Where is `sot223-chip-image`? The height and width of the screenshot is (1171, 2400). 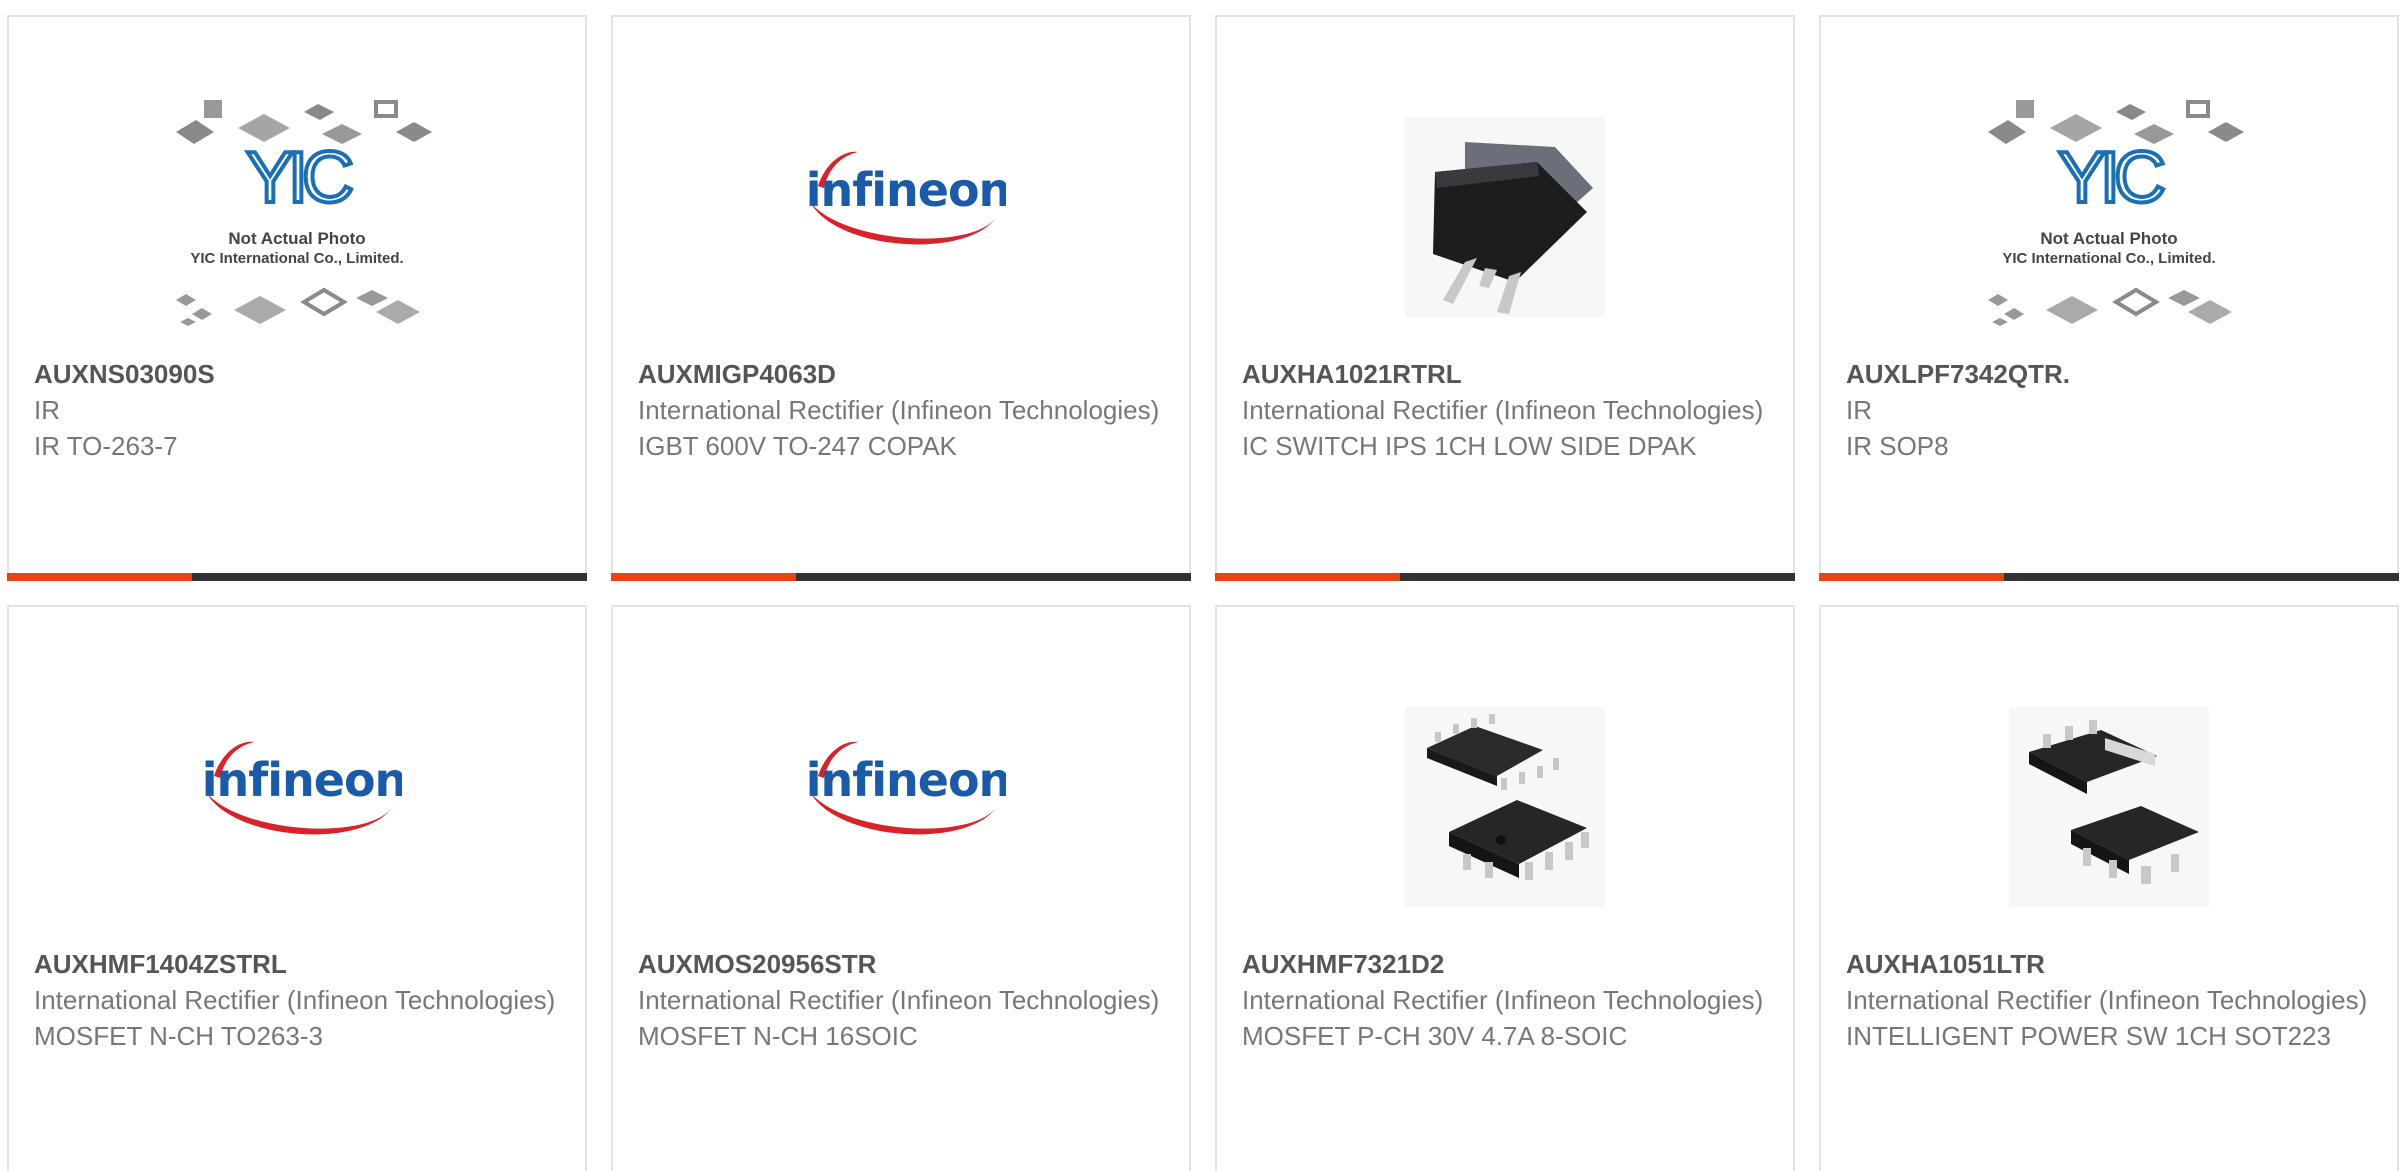 sot223-chip-image is located at coordinates (2109, 807).